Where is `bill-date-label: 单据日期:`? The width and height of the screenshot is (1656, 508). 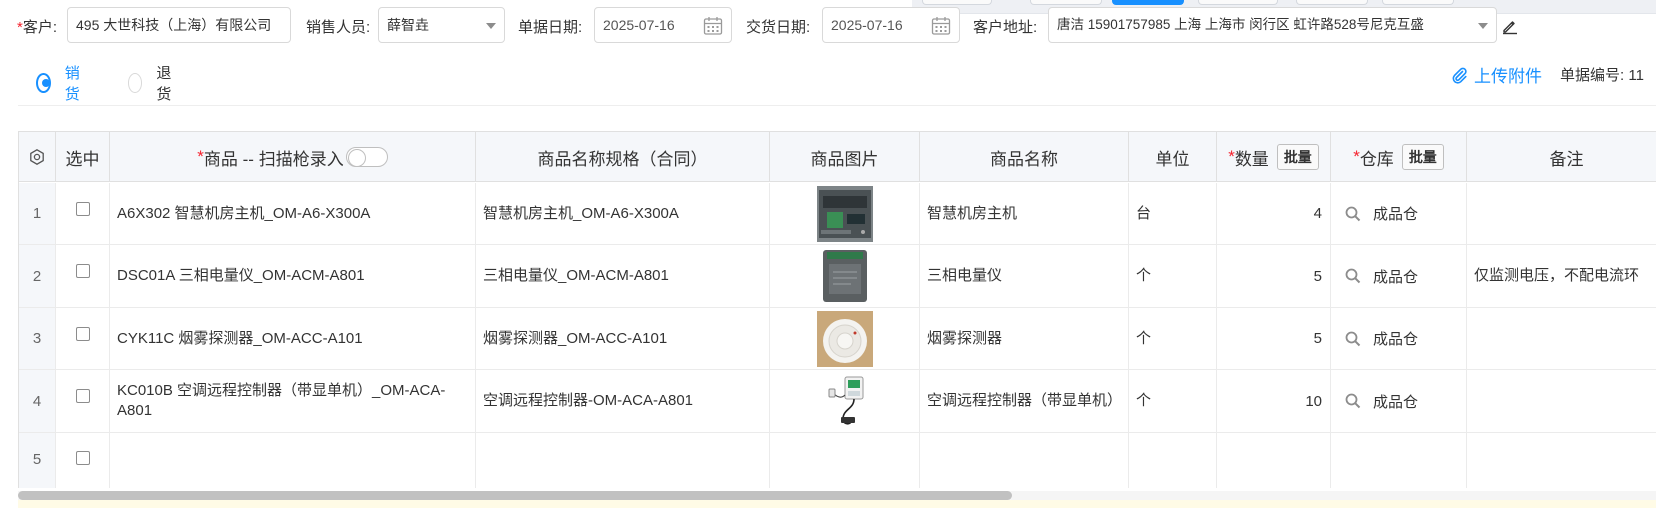 bill-date-label: 单据日期: is located at coordinates (550, 27).